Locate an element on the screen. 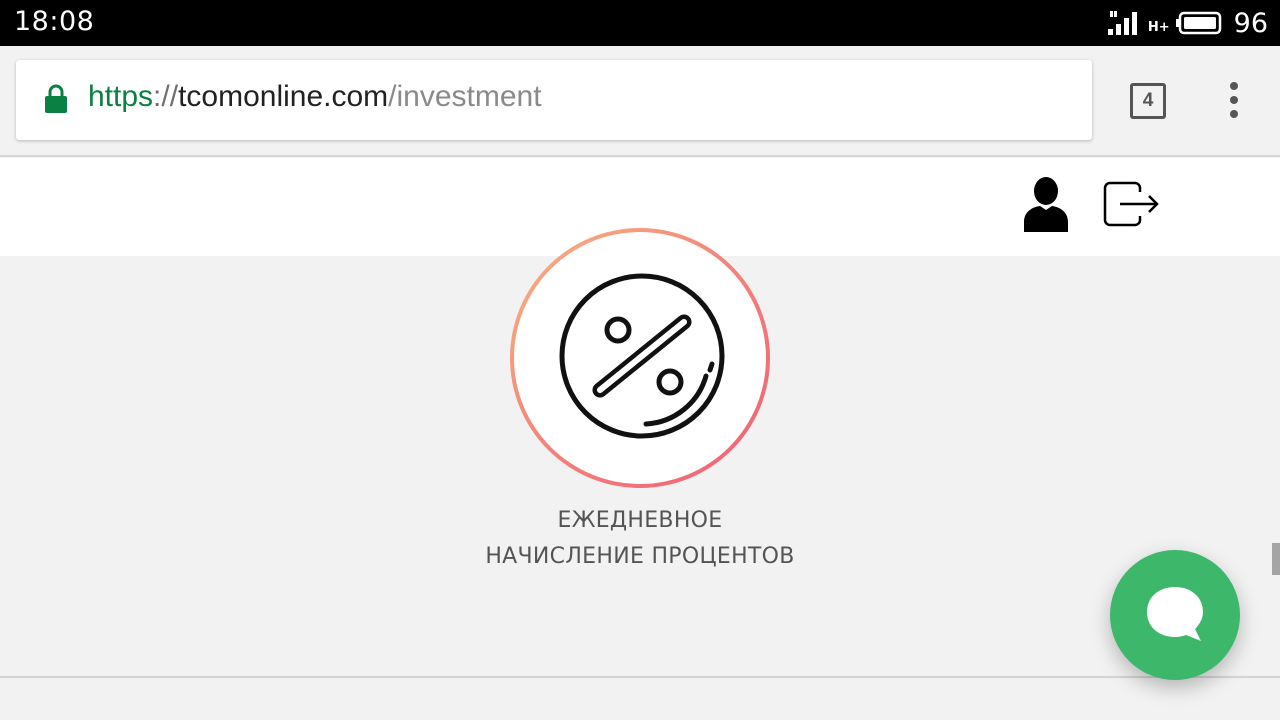  tab-count: 4 is located at coordinates (1148, 100).